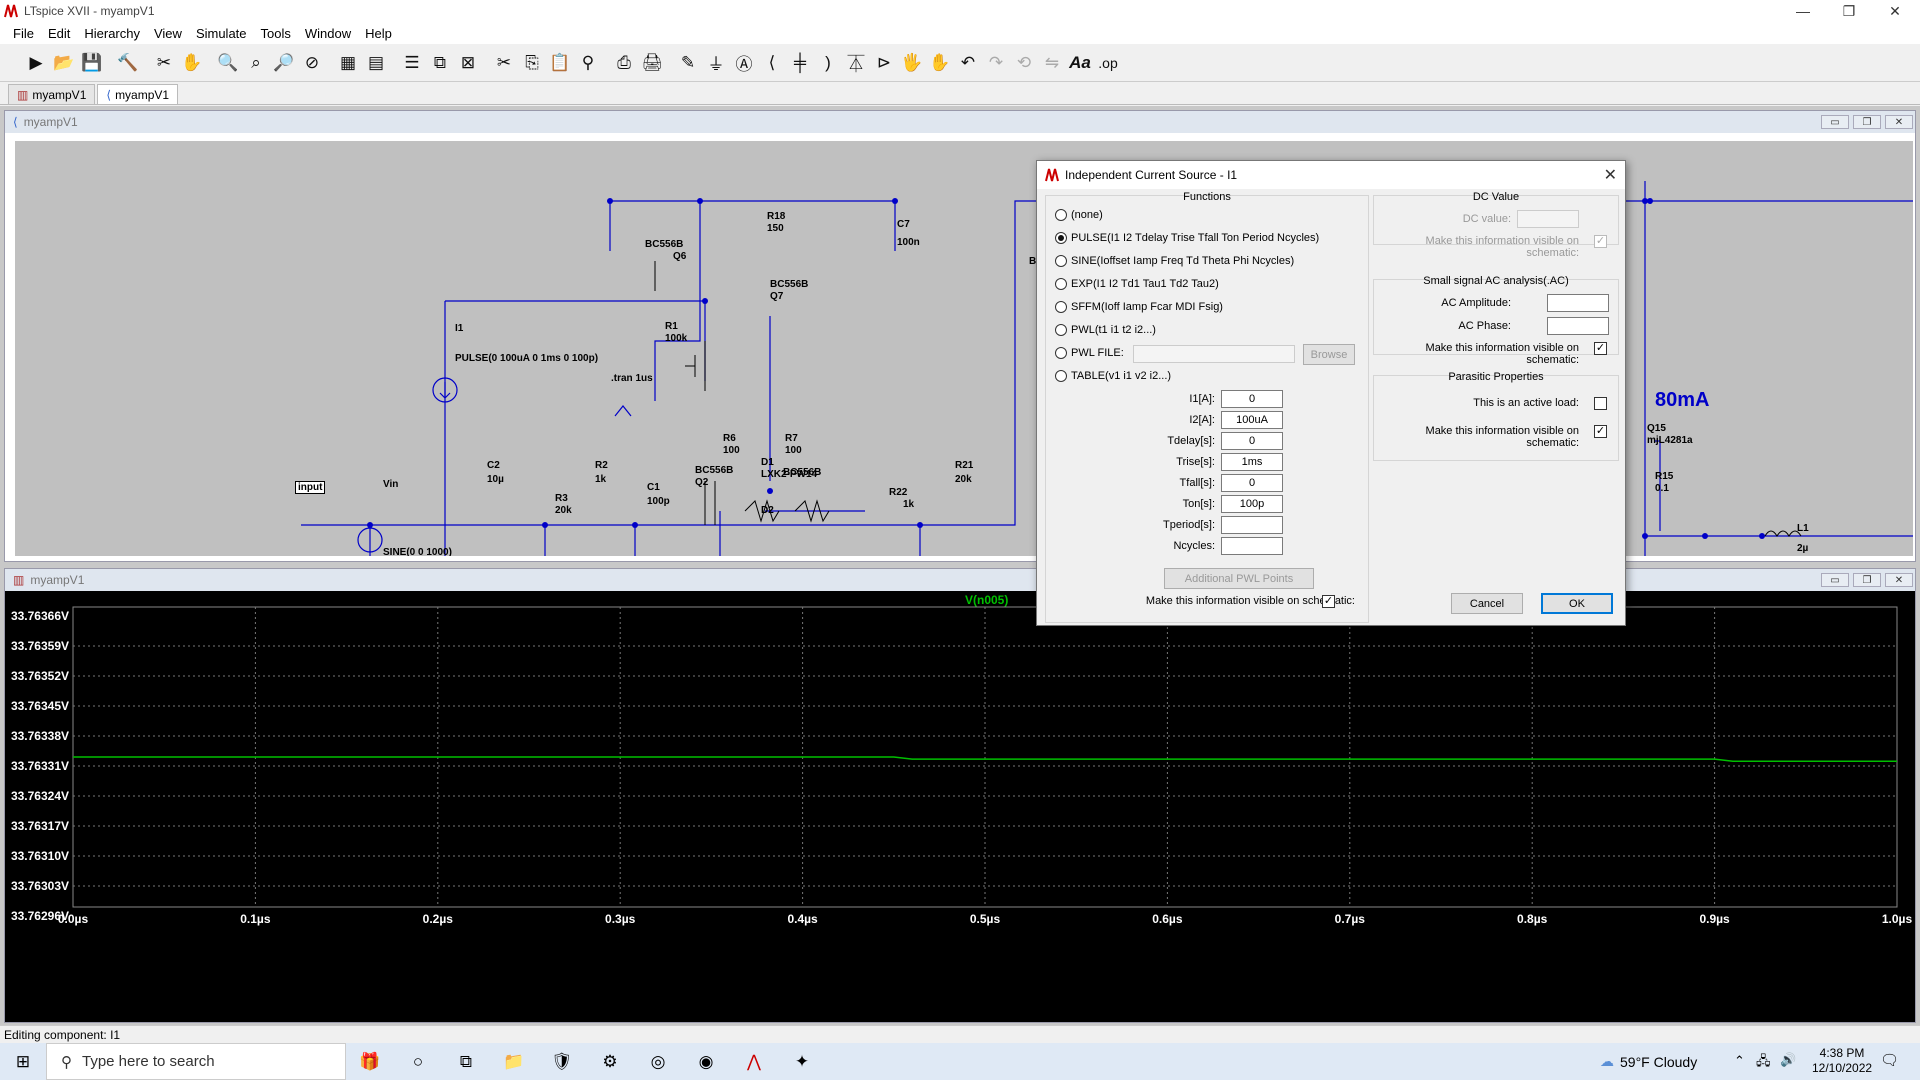 The width and height of the screenshot is (1920, 1080). I want to click on network-icon: 🖧, so click(1763, 1063).